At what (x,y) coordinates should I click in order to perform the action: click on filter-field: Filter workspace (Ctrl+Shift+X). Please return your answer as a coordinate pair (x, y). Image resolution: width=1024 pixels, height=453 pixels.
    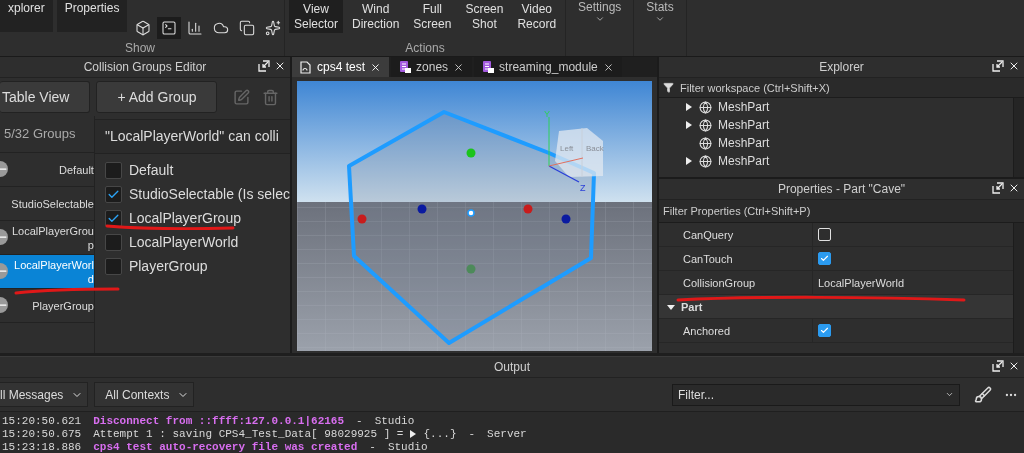
    Looking at the image, I should click on (841, 88).